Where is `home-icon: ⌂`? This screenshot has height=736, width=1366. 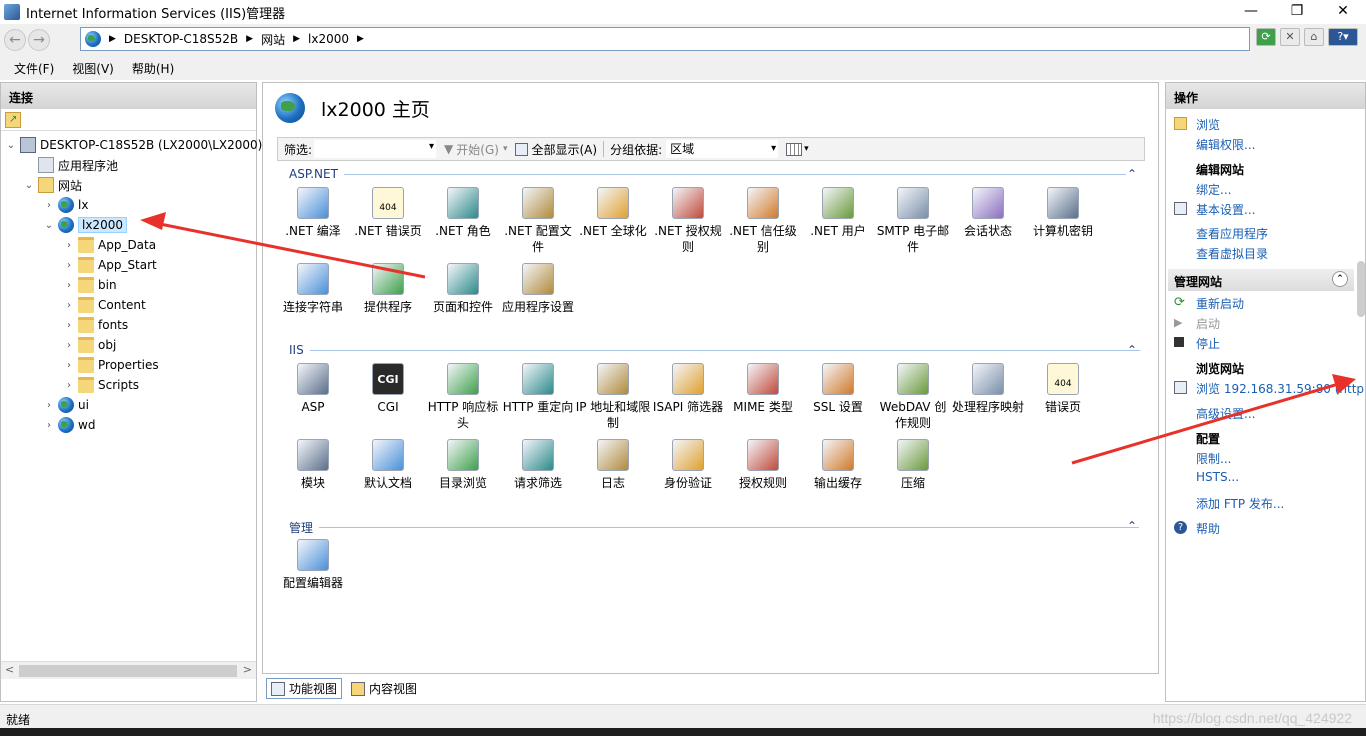 home-icon: ⌂ is located at coordinates (1314, 37).